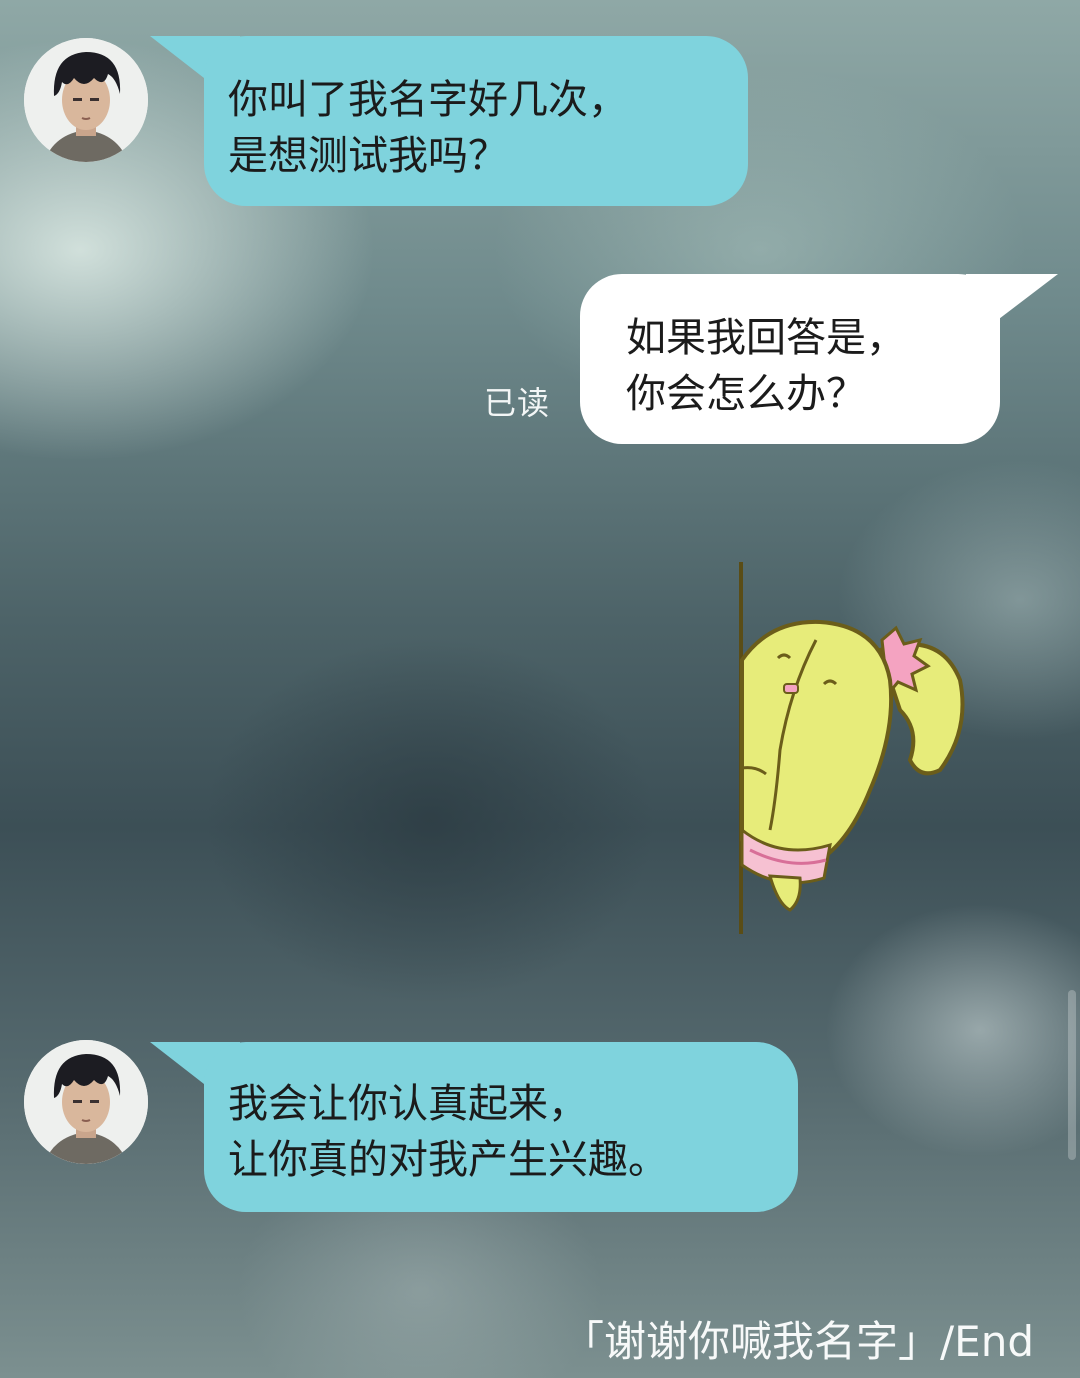 This screenshot has width=1080, height=1378. I want to click on scrollbar, so click(1072, 1075).